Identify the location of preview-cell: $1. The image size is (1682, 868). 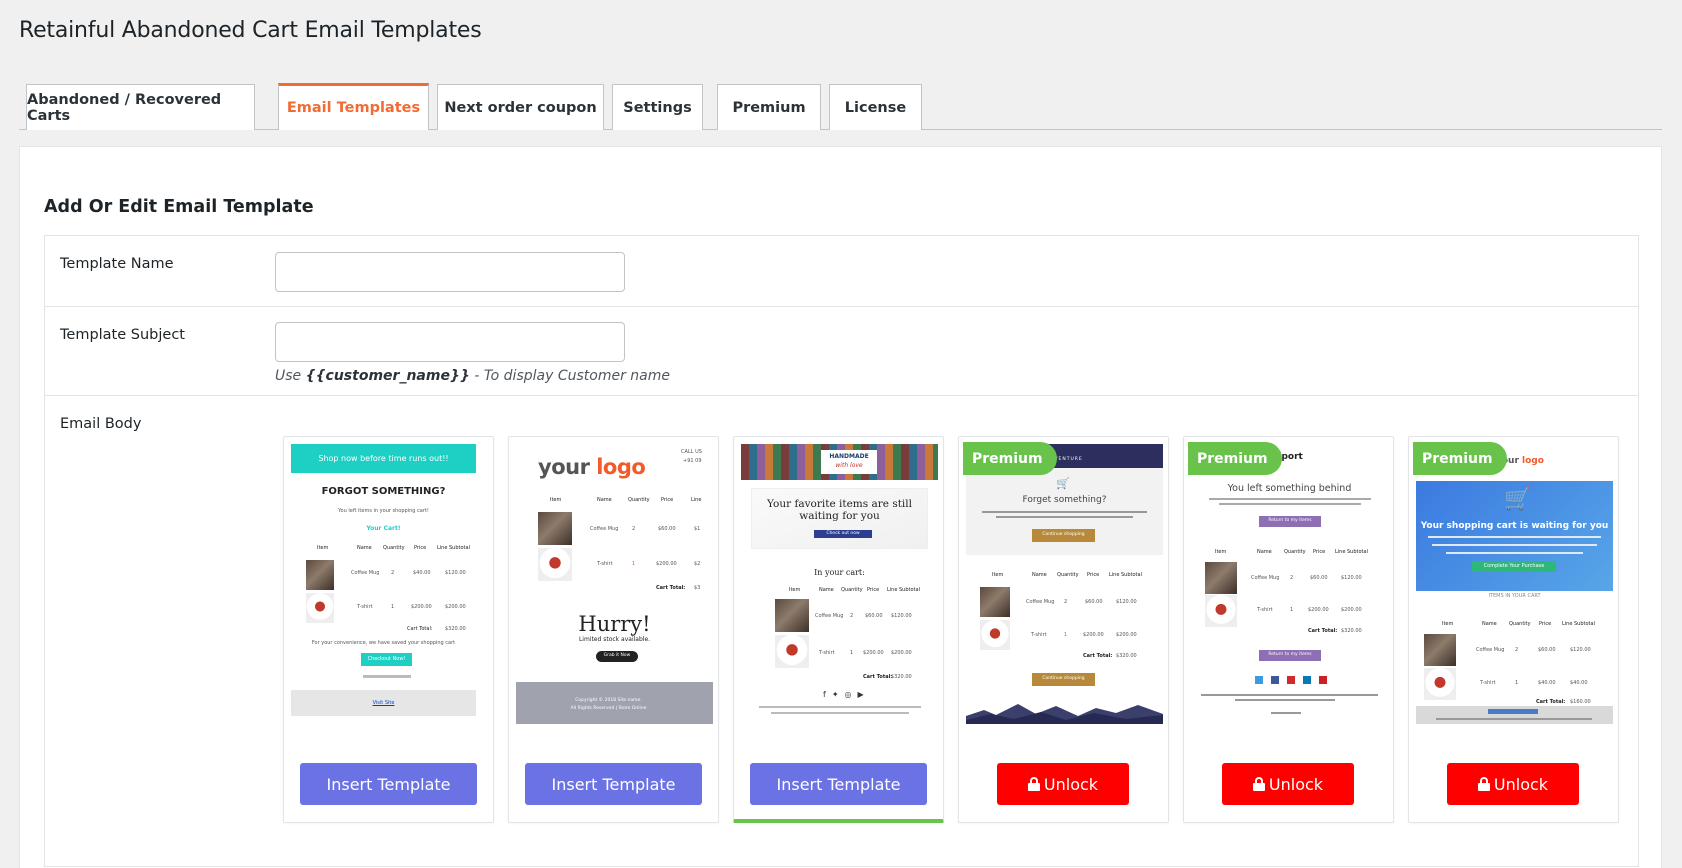
(697, 529).